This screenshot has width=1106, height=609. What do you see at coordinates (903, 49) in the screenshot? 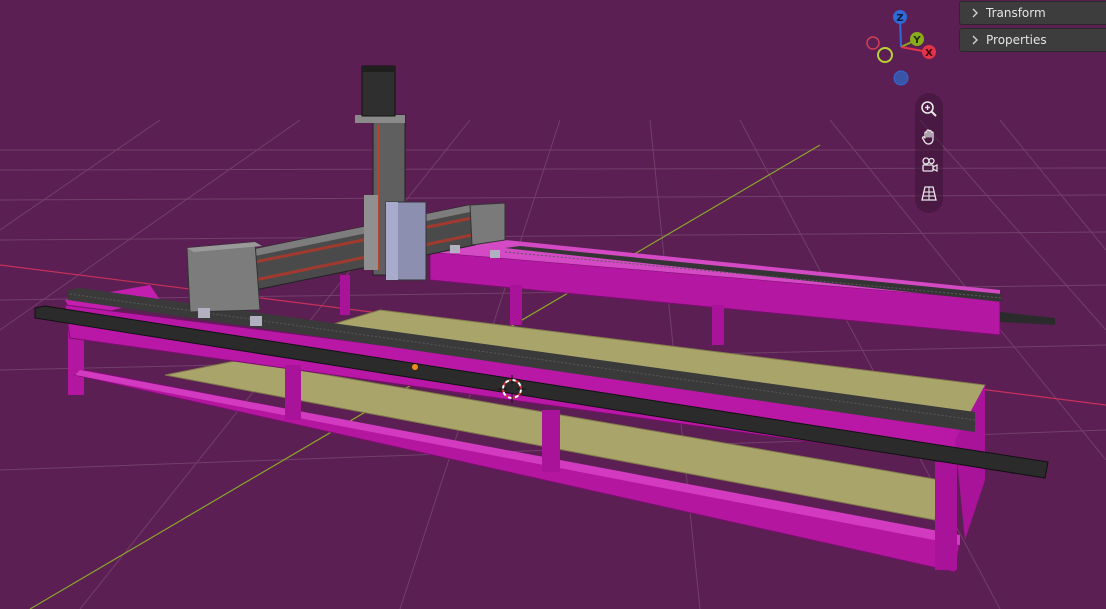
I see `axis-gizmo: Z Y X` at bounding box center [903, 49].